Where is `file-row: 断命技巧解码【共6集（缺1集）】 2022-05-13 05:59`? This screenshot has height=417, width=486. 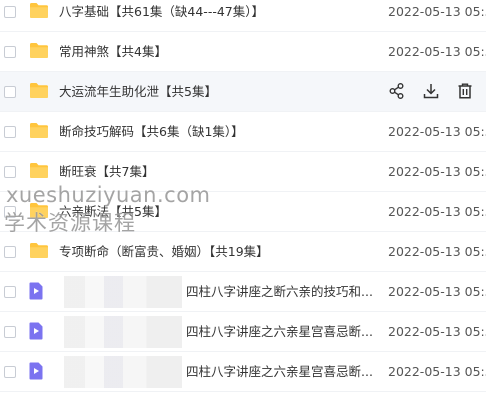
file-row: 断命技巧解码【共6集（缺1集）】 2022-05-13 05:59 is located at coordinates (243, 132).